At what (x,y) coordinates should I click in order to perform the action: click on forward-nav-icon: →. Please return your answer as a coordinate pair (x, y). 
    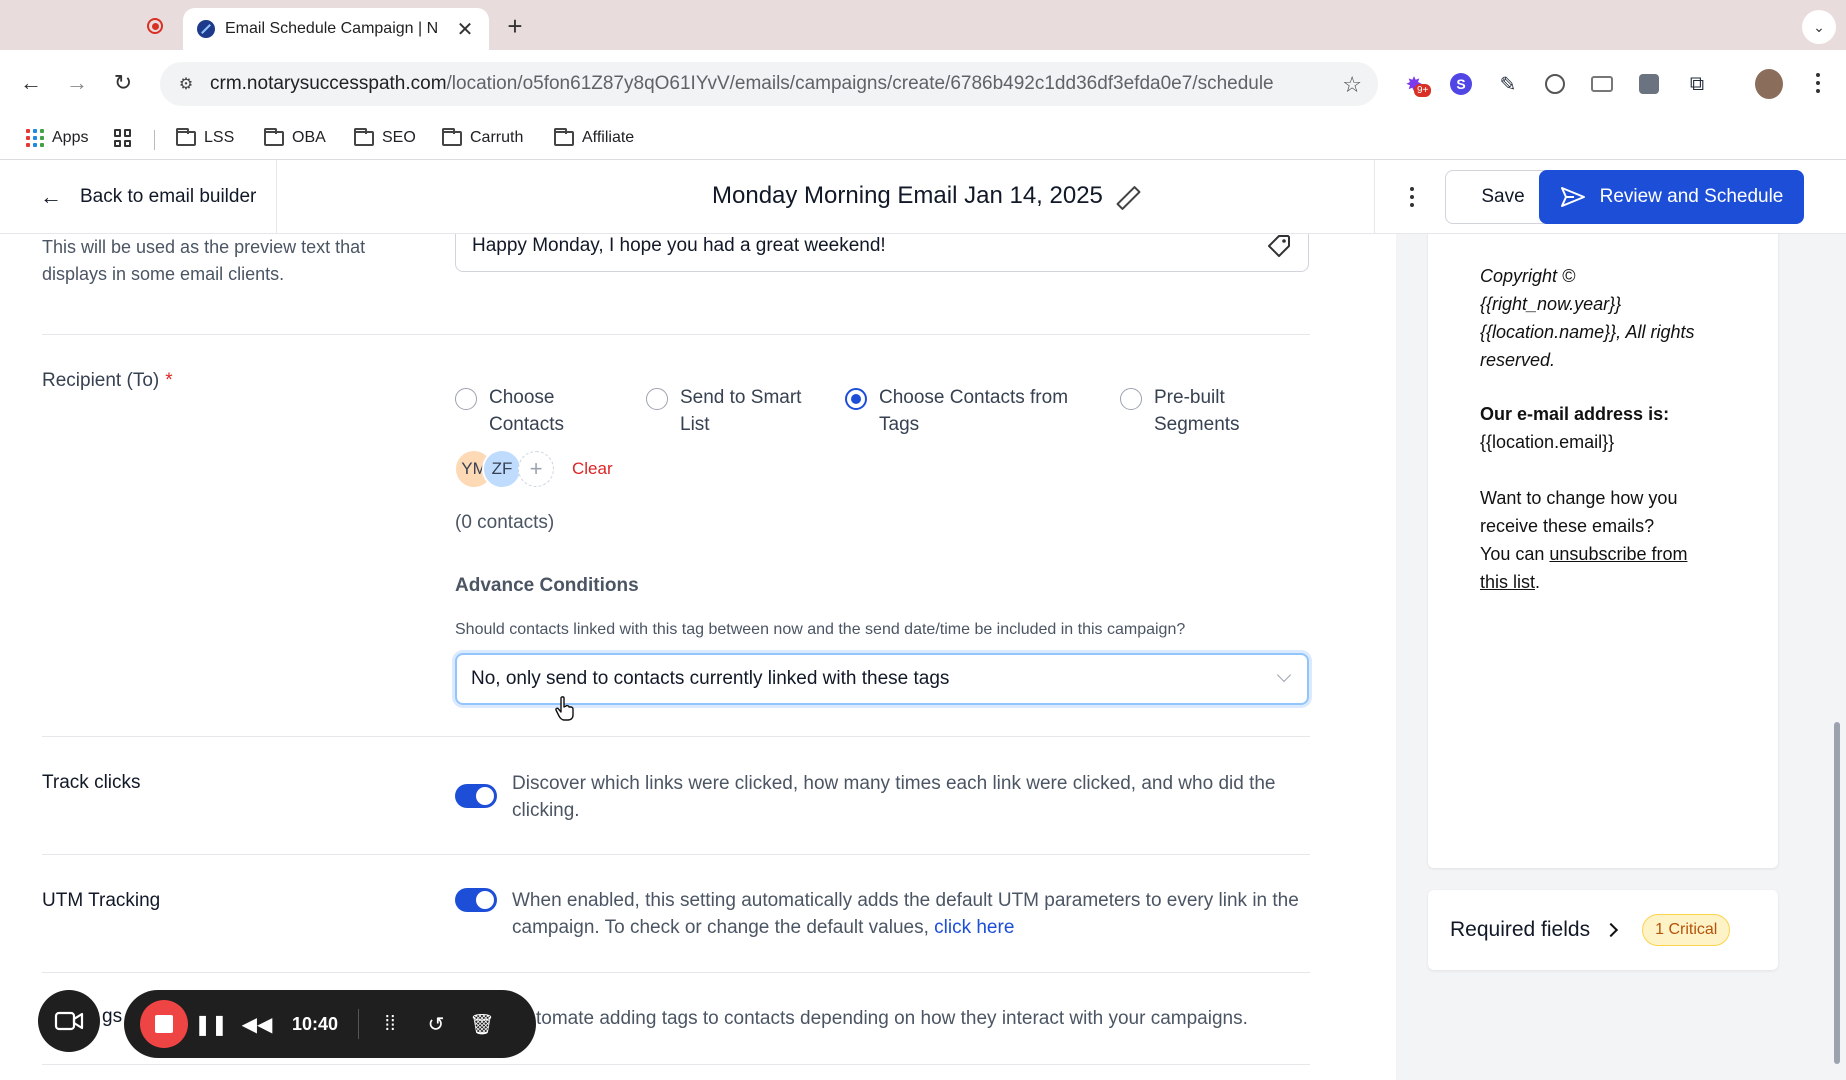
    Looking at the image, I should click on (77, 83).